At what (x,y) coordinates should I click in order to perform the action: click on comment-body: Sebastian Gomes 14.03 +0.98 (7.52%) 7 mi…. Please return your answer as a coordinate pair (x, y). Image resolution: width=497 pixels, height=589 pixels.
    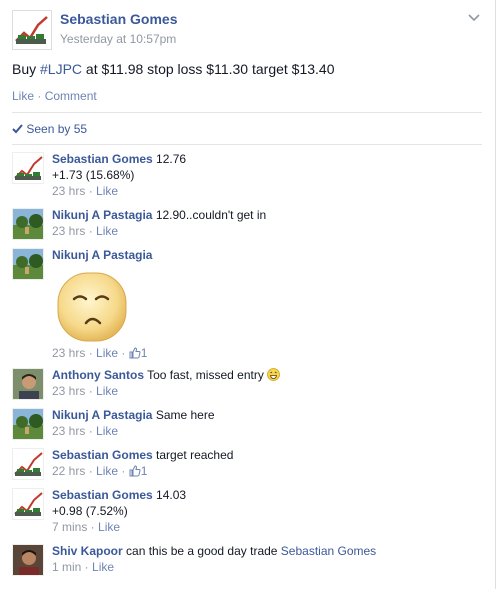
    Looking at the image, I should click on (266, 511).